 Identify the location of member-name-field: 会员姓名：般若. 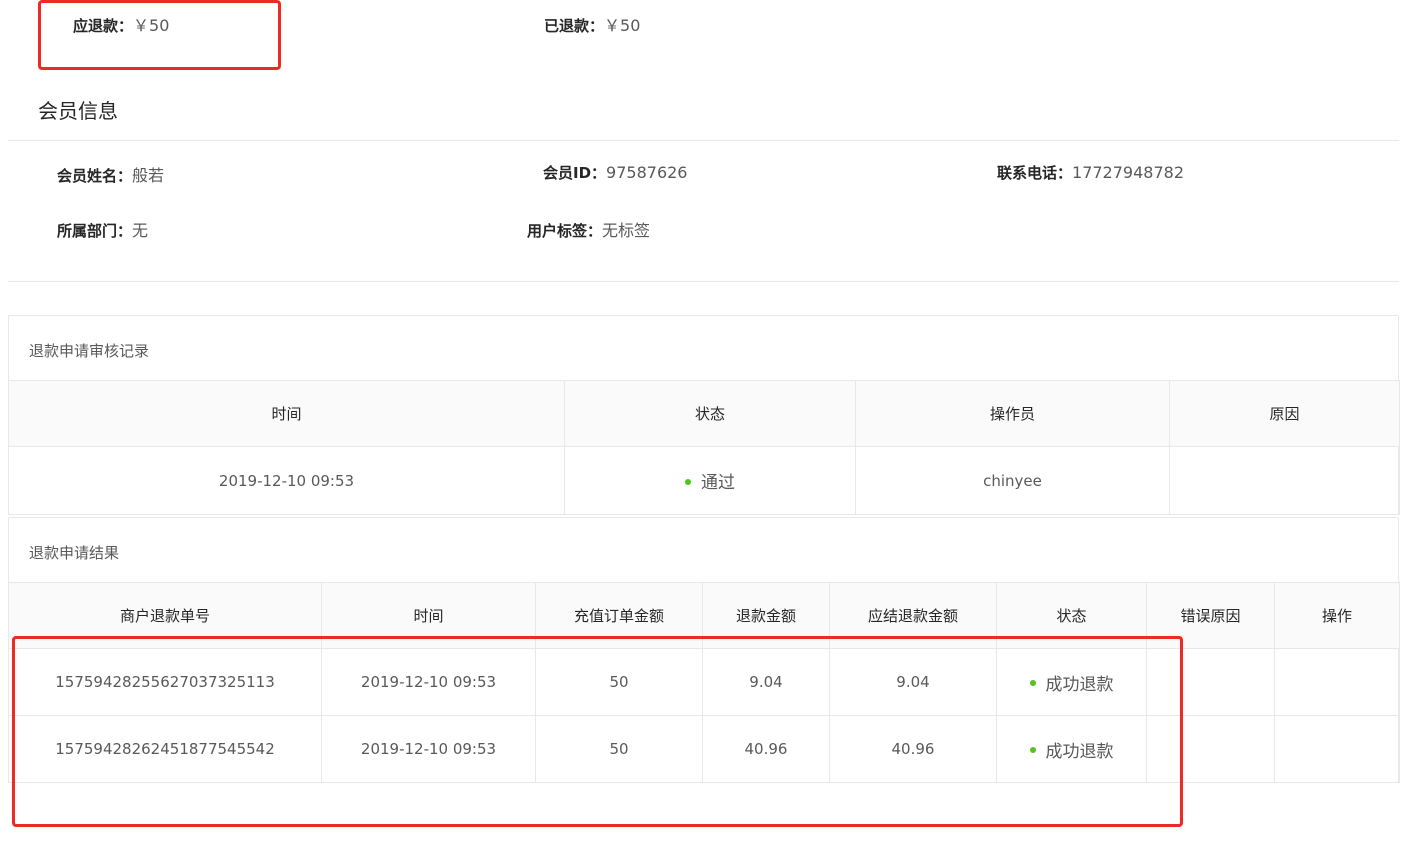
(110, 174).